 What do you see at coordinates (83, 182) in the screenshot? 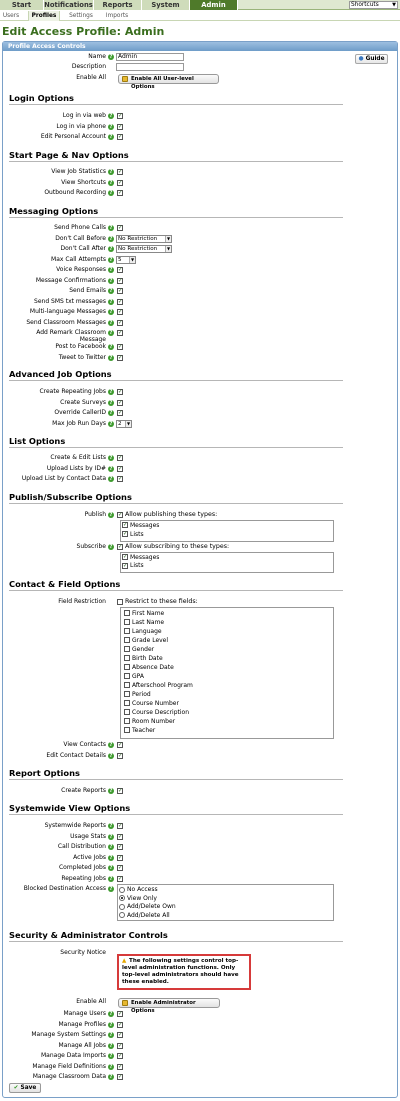
I see `view-shortcuts-label: View Shortcuts` at bounding box center [83, 182].